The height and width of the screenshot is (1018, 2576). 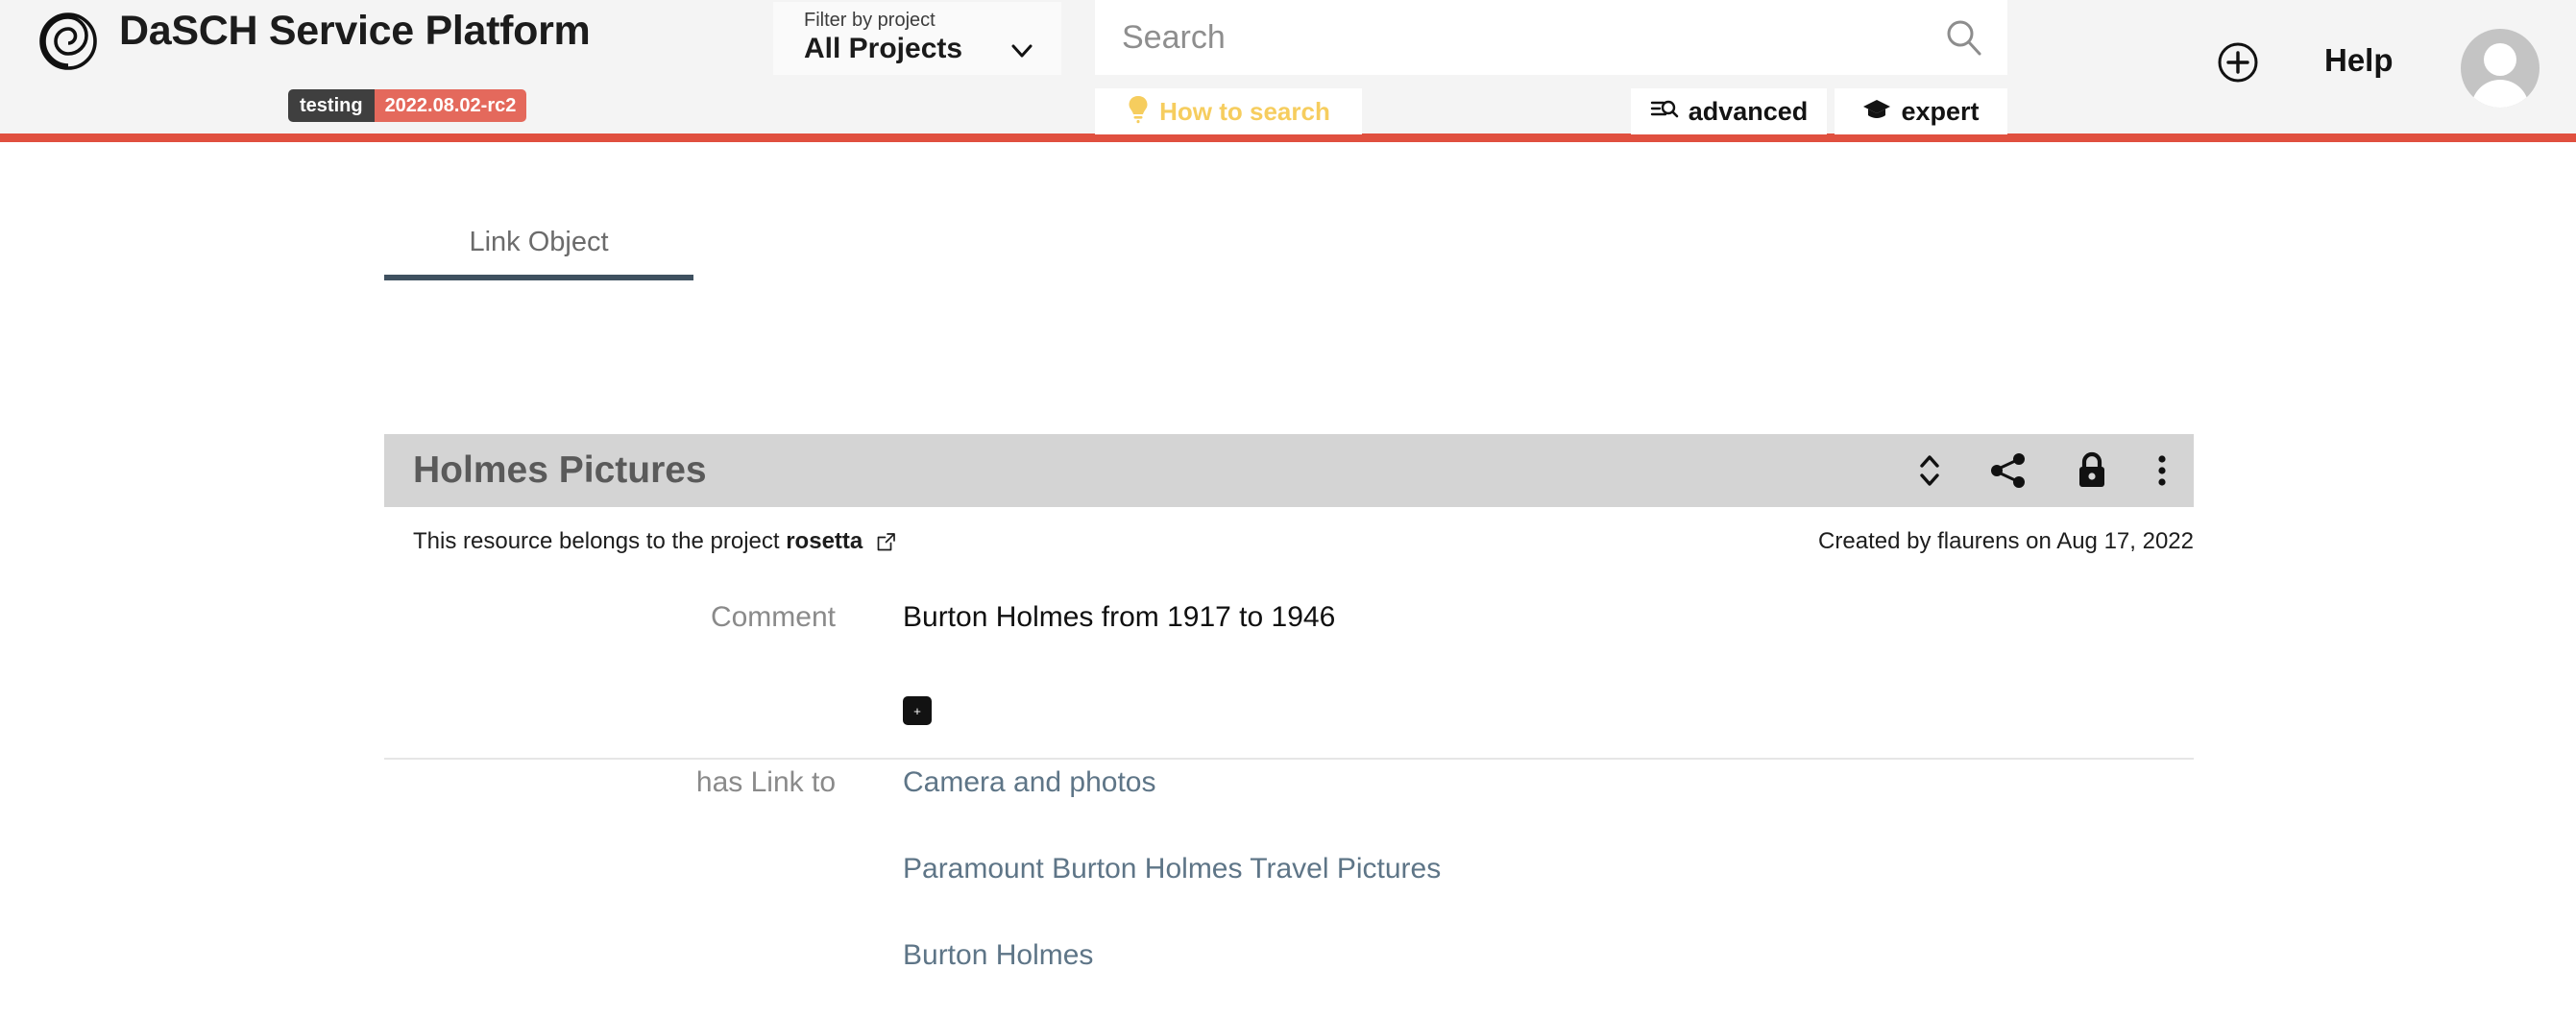 What do you see at coordinates (450, 105) in the screenshot?
I see `version-number: 2022.08.02-rc2` at bounding box center [450, 105].